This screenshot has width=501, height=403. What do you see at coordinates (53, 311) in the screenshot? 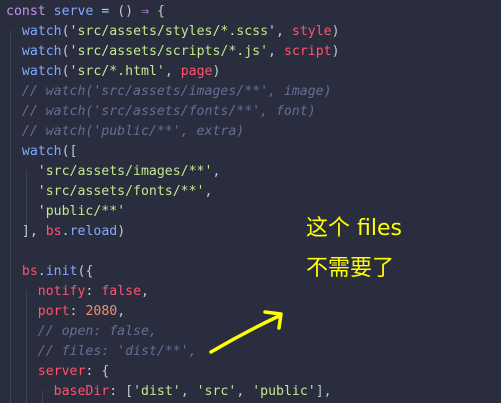
I see `code-token: port` at bounding box center [53, 311].